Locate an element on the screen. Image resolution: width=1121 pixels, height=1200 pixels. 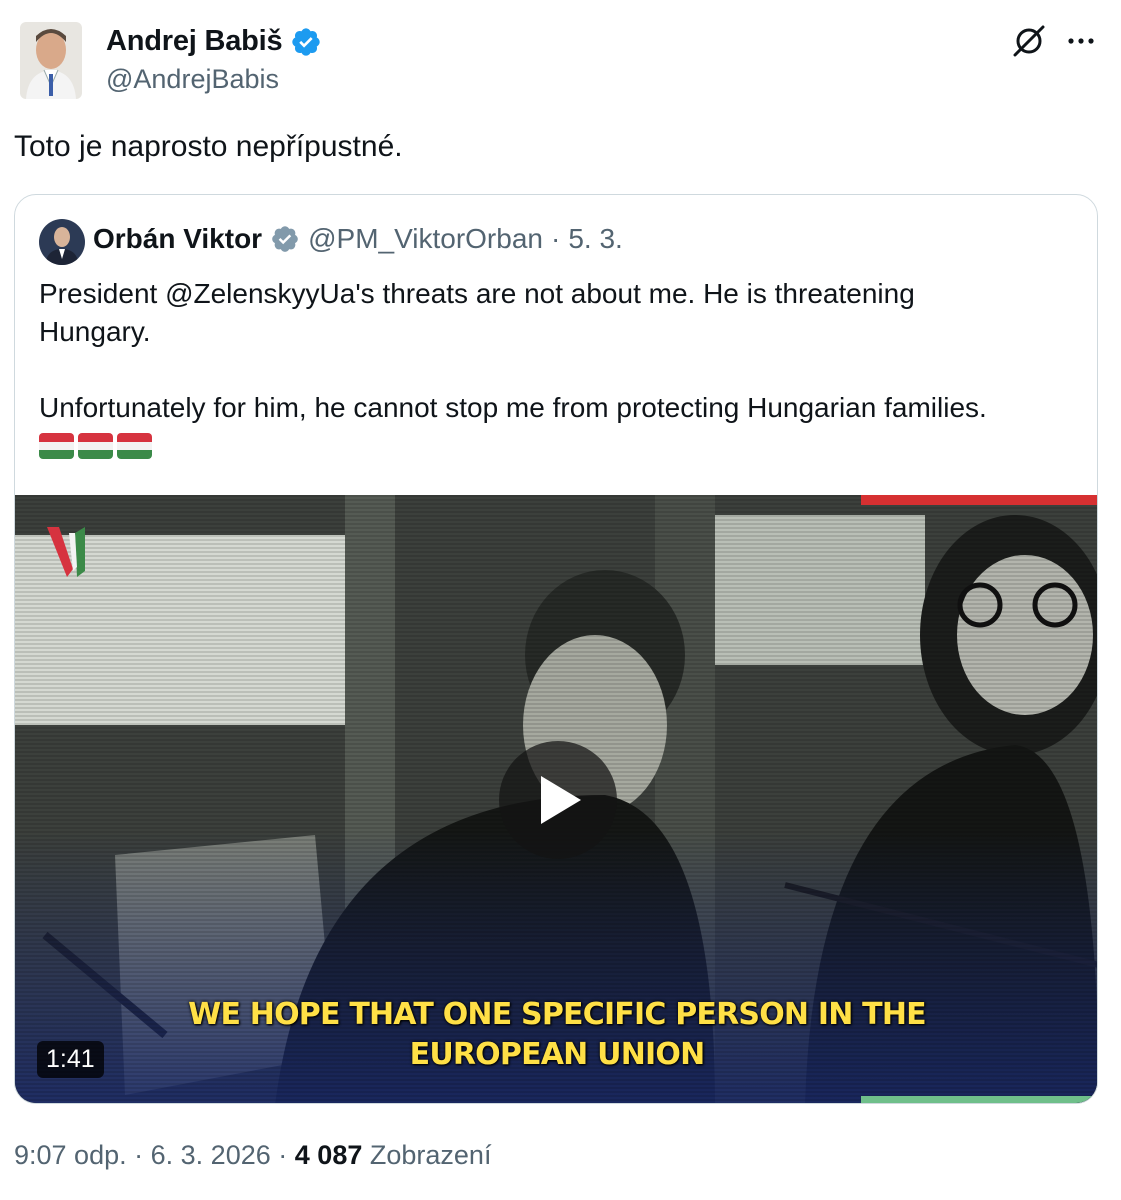
author-handle: @AndrejBabis is located at coordinates (192, 79).